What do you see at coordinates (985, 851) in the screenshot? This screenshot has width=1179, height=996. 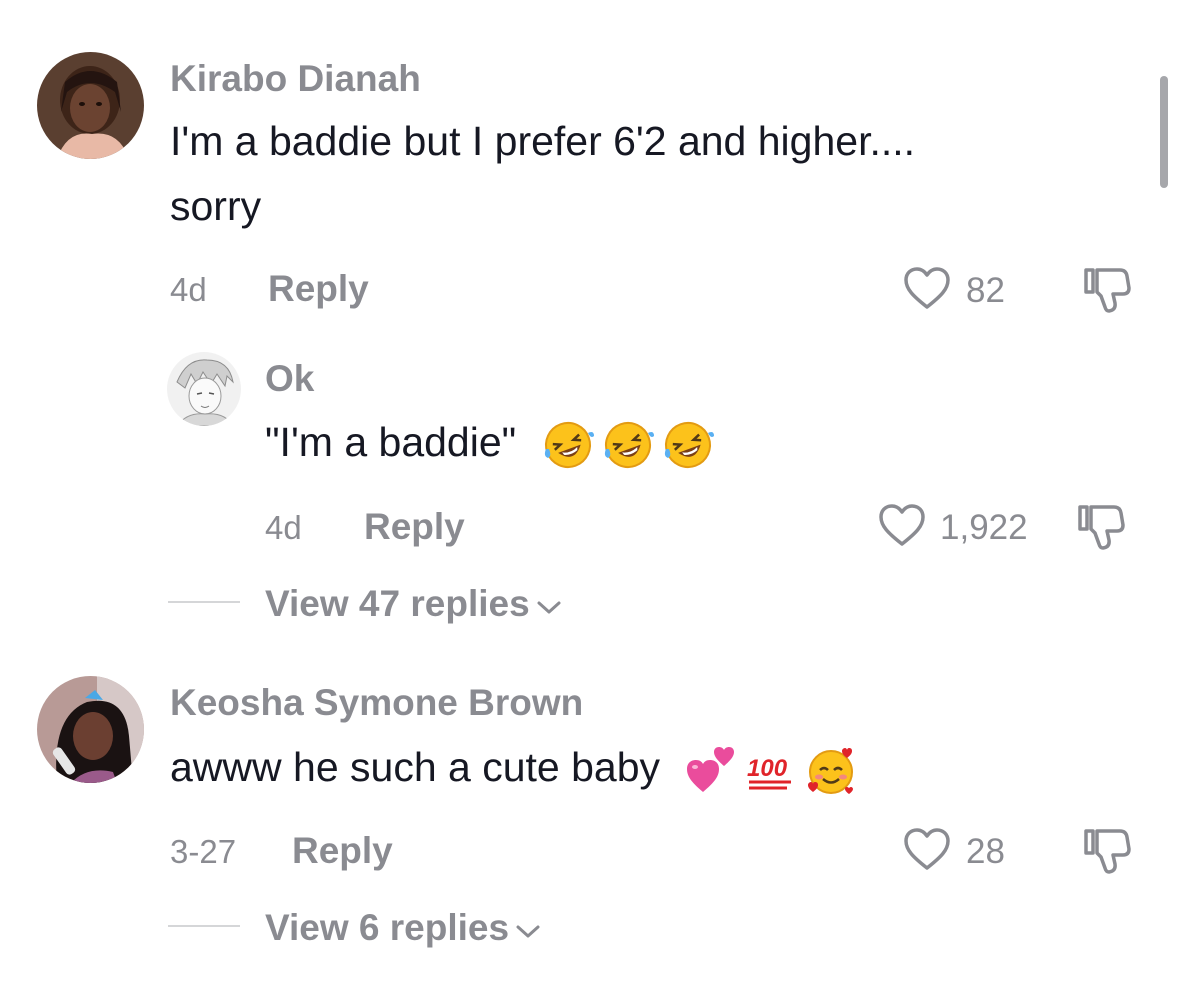 I see `like-count: 28` at bounding box center [985, 851].